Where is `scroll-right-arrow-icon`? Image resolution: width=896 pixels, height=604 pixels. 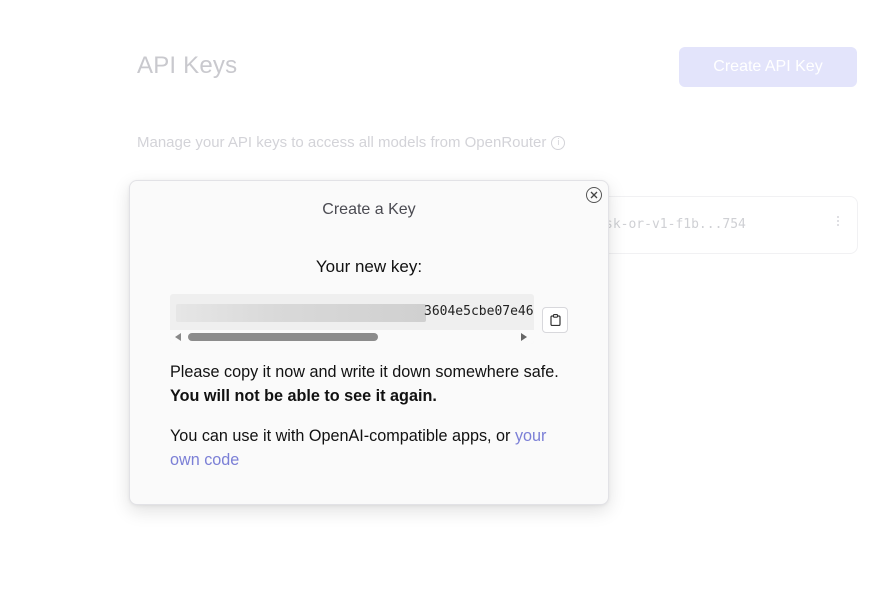
scroll-right-arrow-icon is located at coordinates (524, 337).